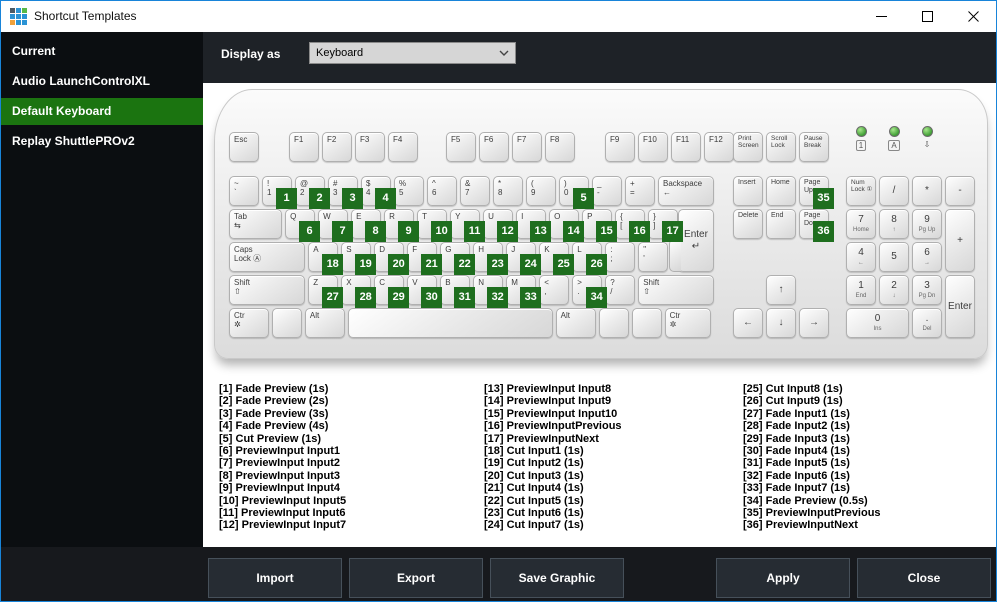  I want to click on key-p: P 15, so click(600, 225).